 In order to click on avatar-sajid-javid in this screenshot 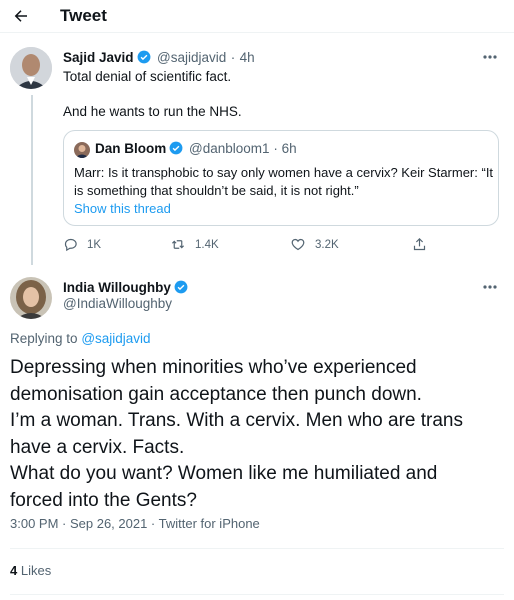, I will do `click(31, 68)`.